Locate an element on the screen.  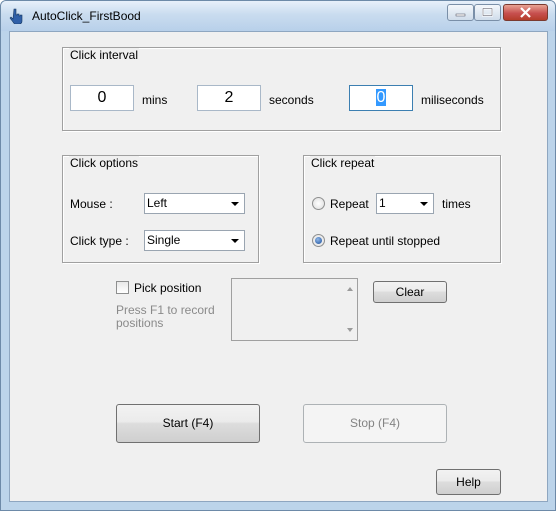
maximize-button is located at coordinates (487, 12).